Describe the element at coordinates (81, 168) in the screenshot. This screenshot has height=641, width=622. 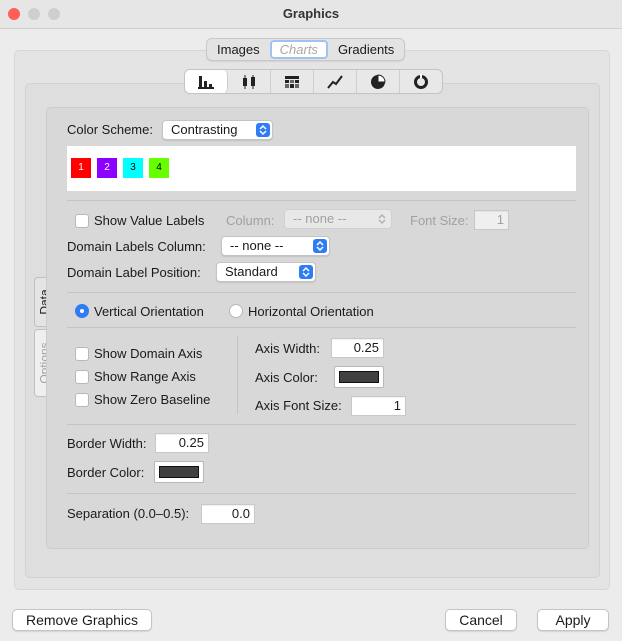
I see `swatch-1: 1` at that location.